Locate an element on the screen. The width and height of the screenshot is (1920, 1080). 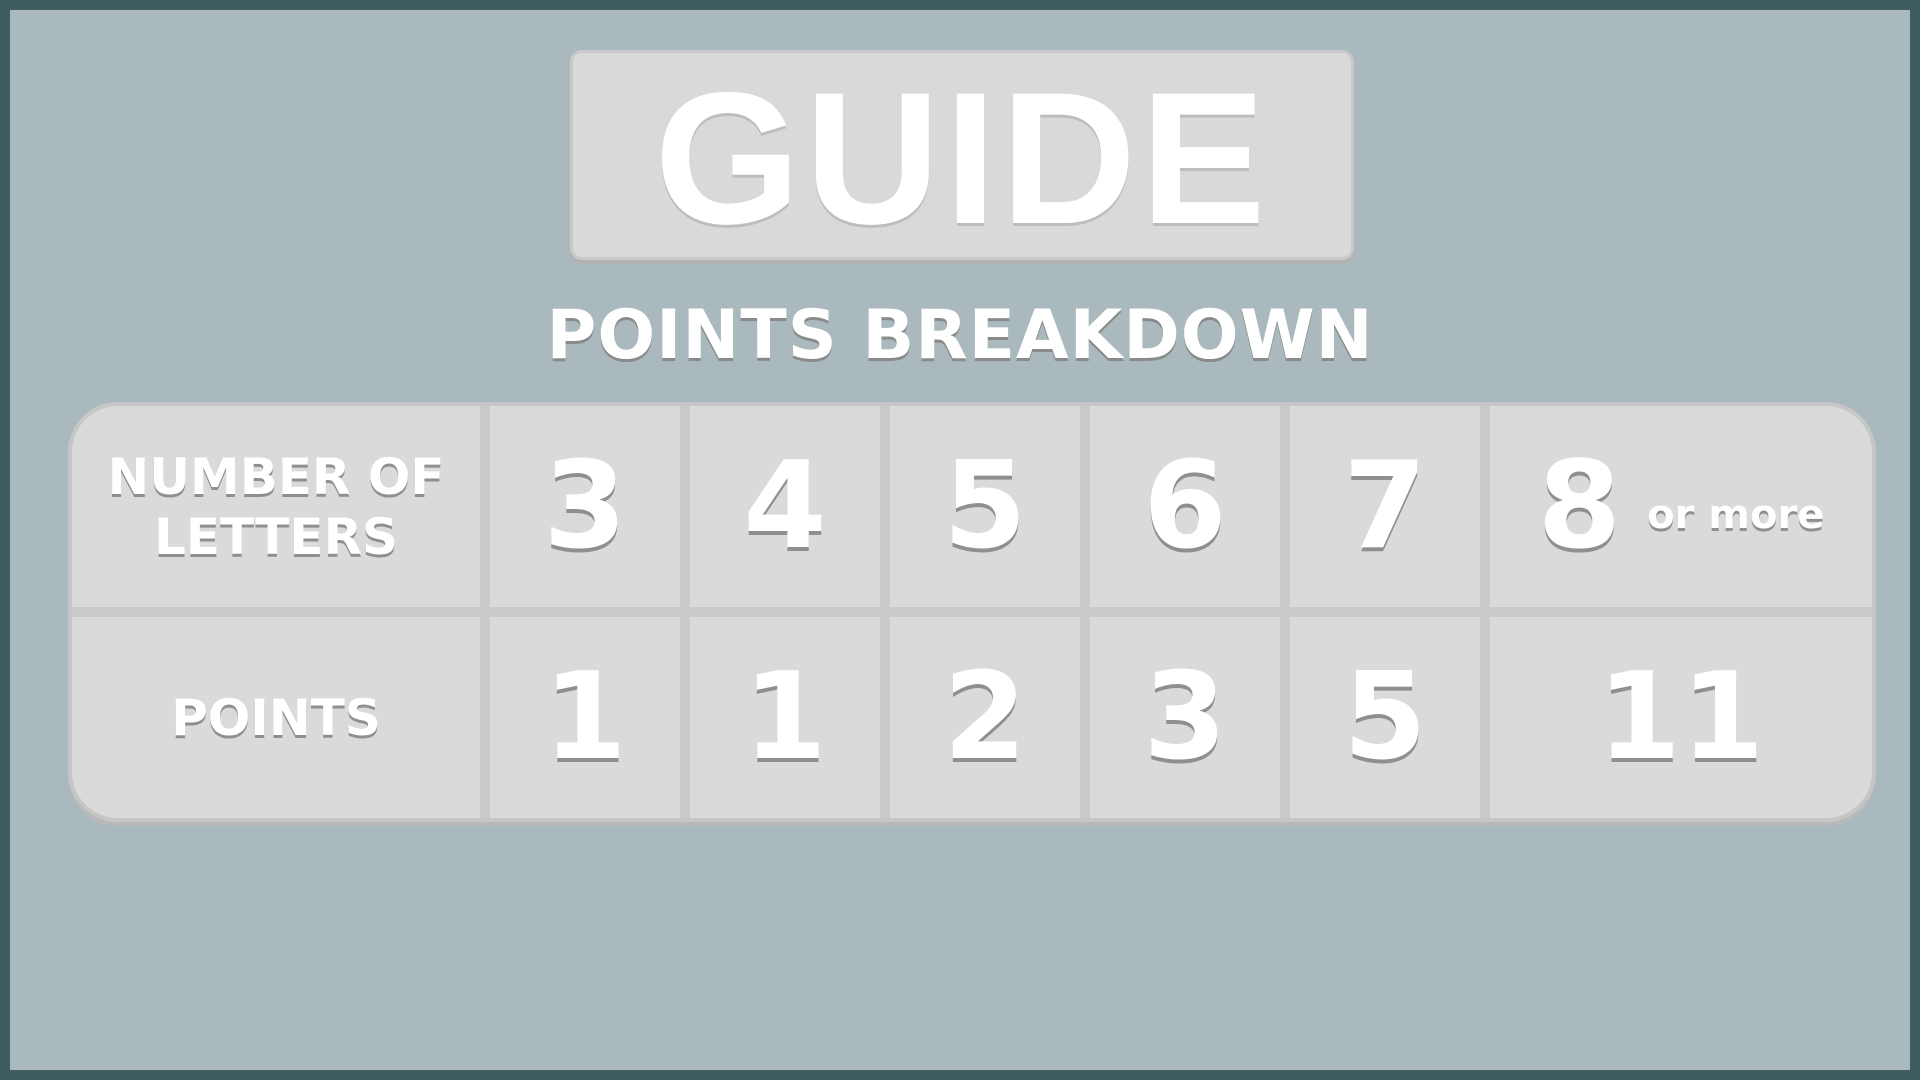
section-subtitle: POINTS BREAKDOWN is located at coordinates (960, 335).